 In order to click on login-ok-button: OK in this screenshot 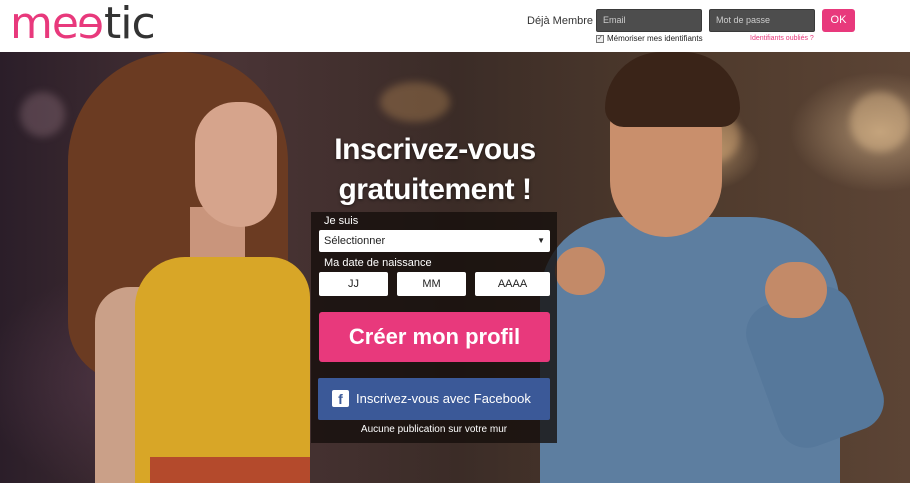, I will do `click(838, 20)`.